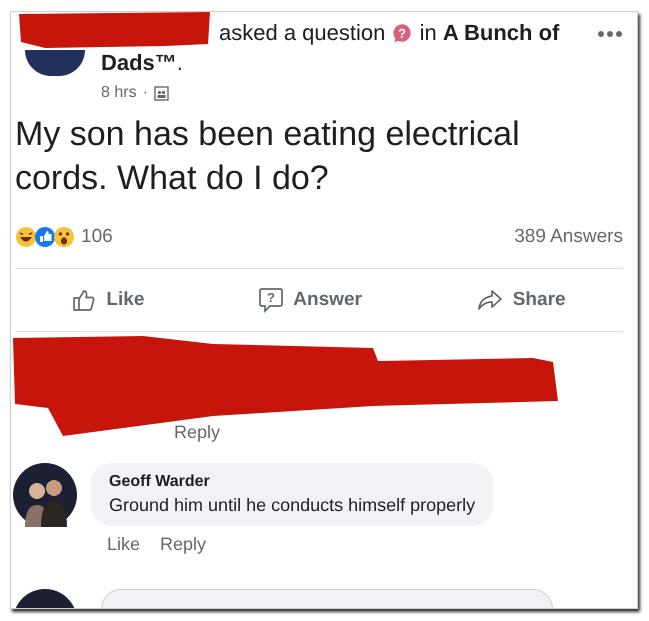  I want to click on group-icon, so click(161, 93).